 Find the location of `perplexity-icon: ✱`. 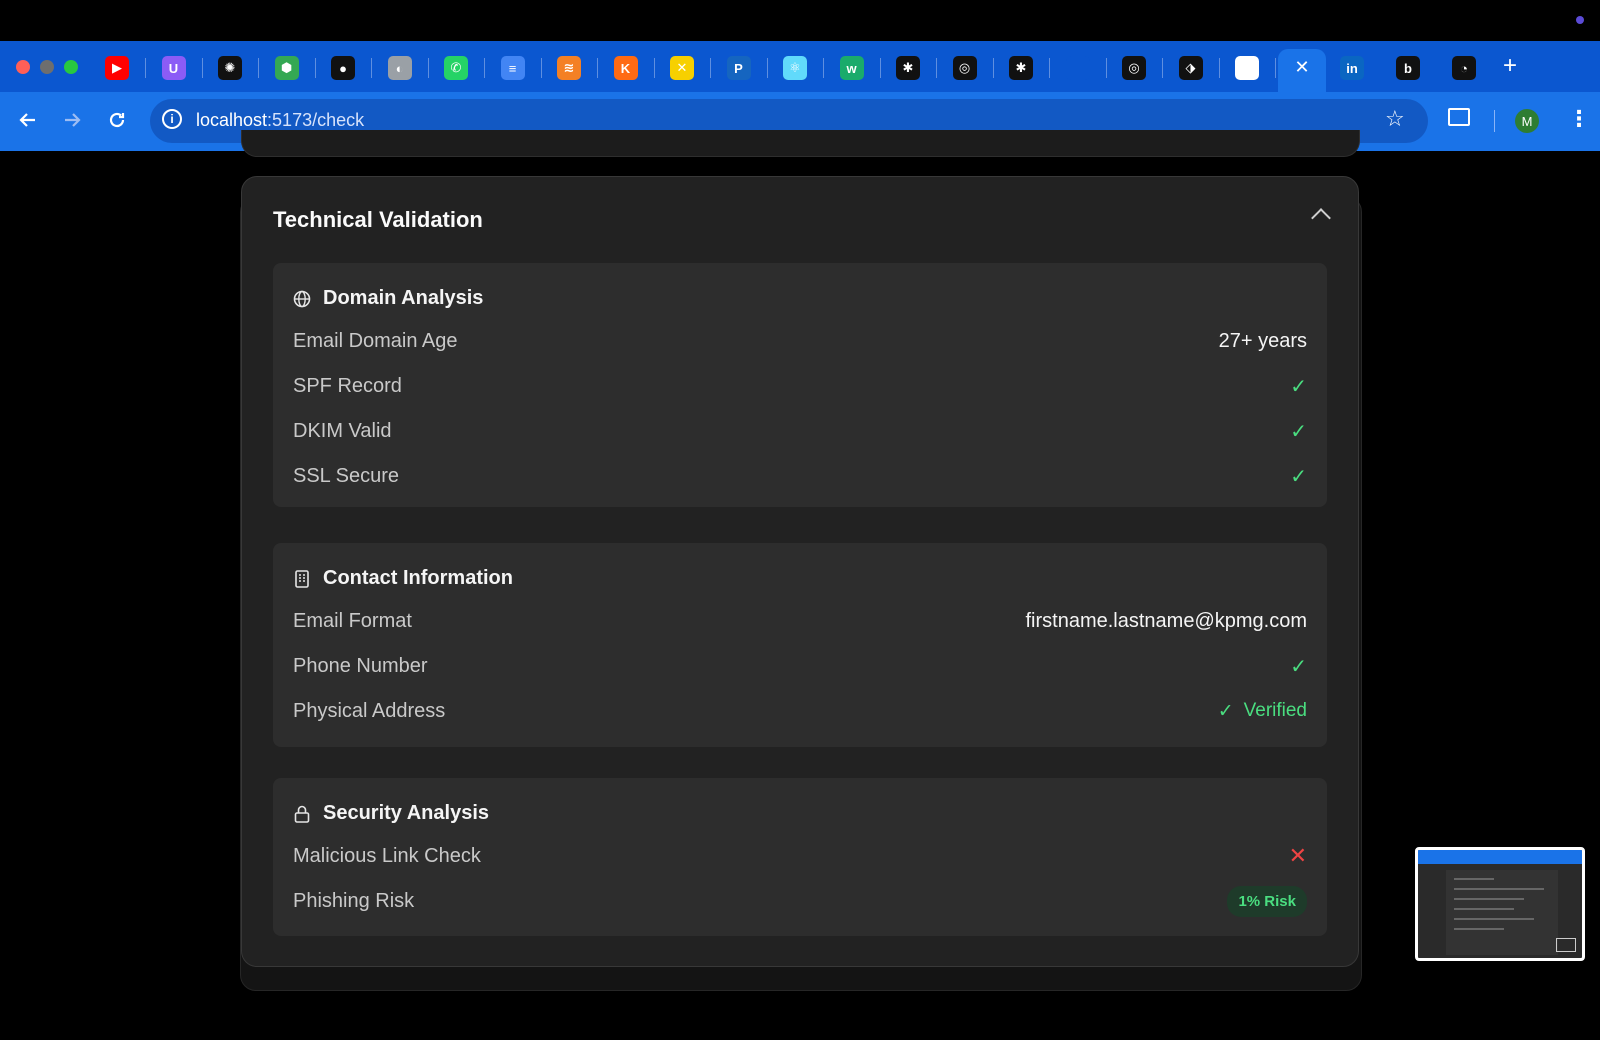

perplexity-icon: ✱ is located at coordinates (908, 68).